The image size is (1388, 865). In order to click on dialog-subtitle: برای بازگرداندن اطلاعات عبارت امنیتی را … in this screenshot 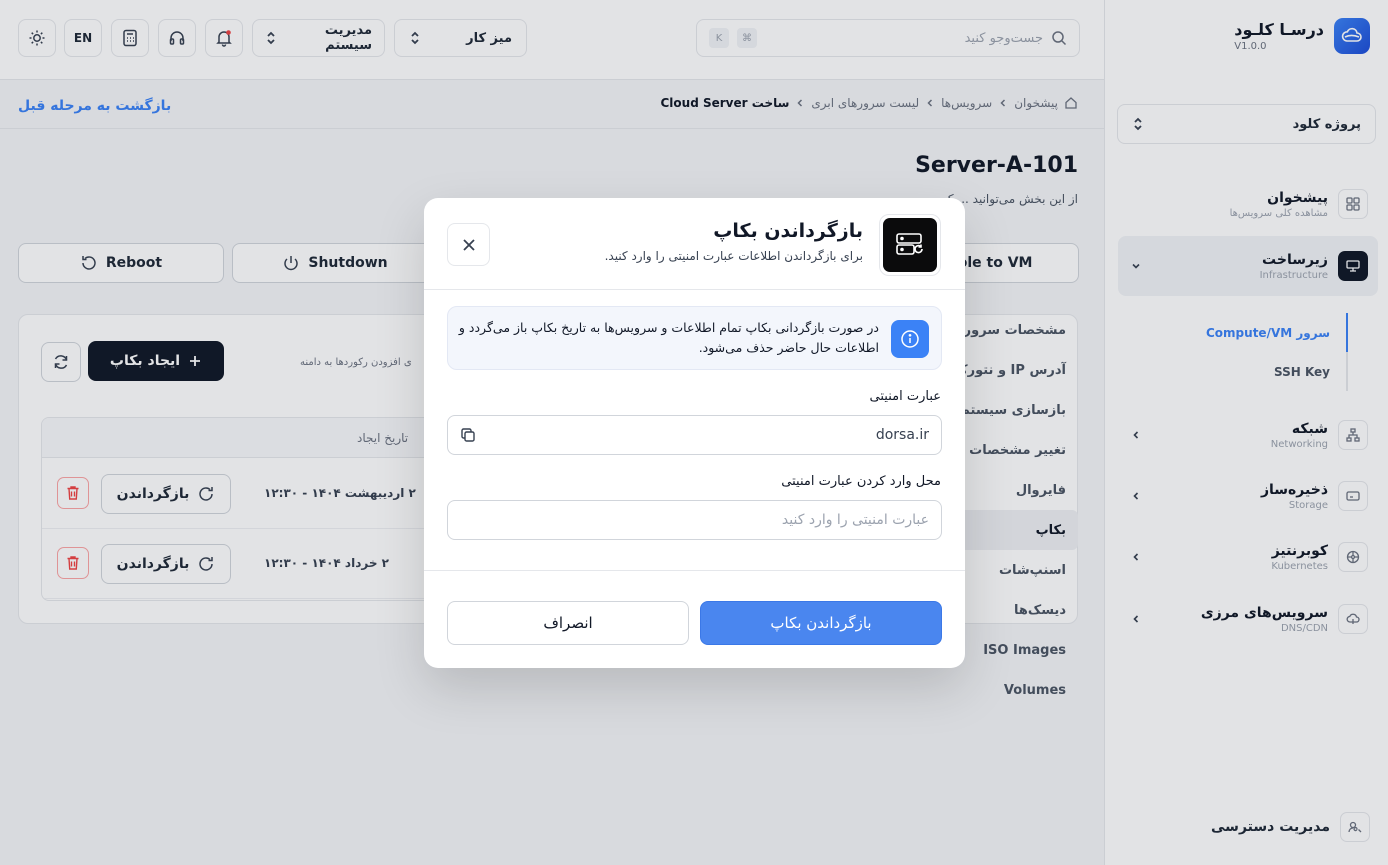, I will do `click(733, 256)`.